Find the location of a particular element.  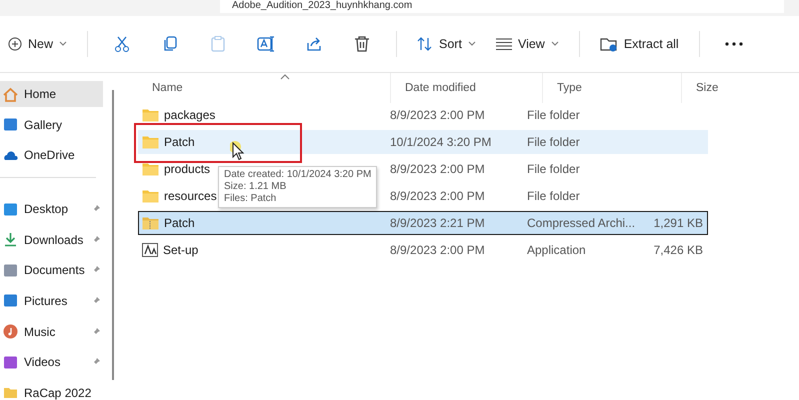

view-button: View is located at coordinates (527, 44).